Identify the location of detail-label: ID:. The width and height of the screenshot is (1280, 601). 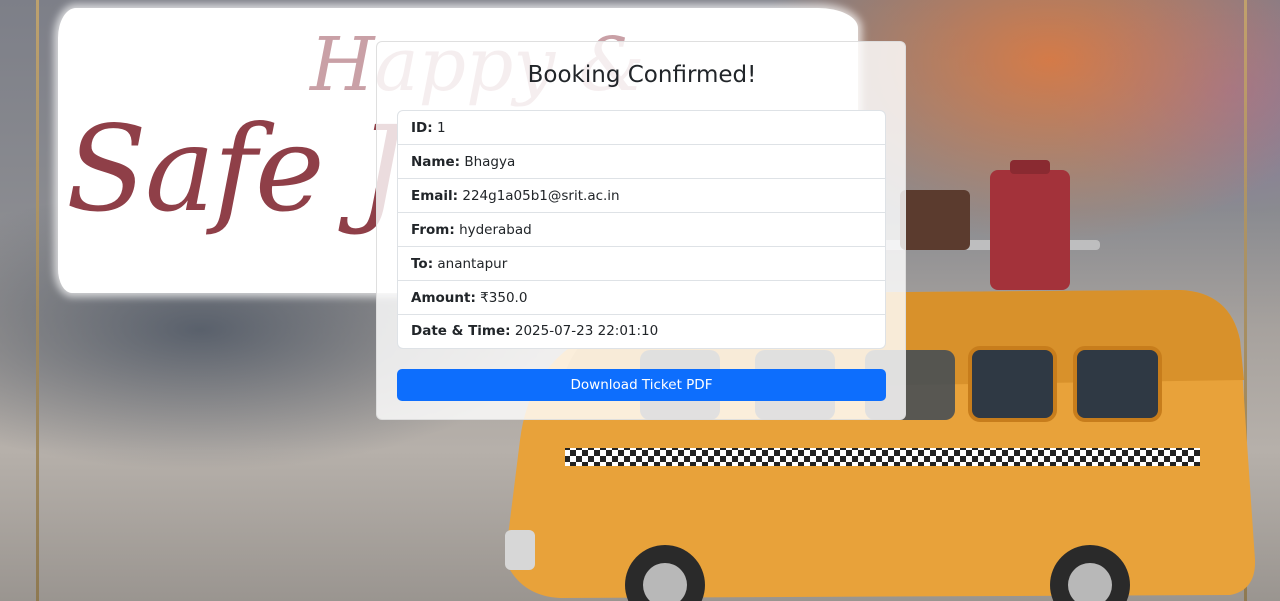
(422, 128).